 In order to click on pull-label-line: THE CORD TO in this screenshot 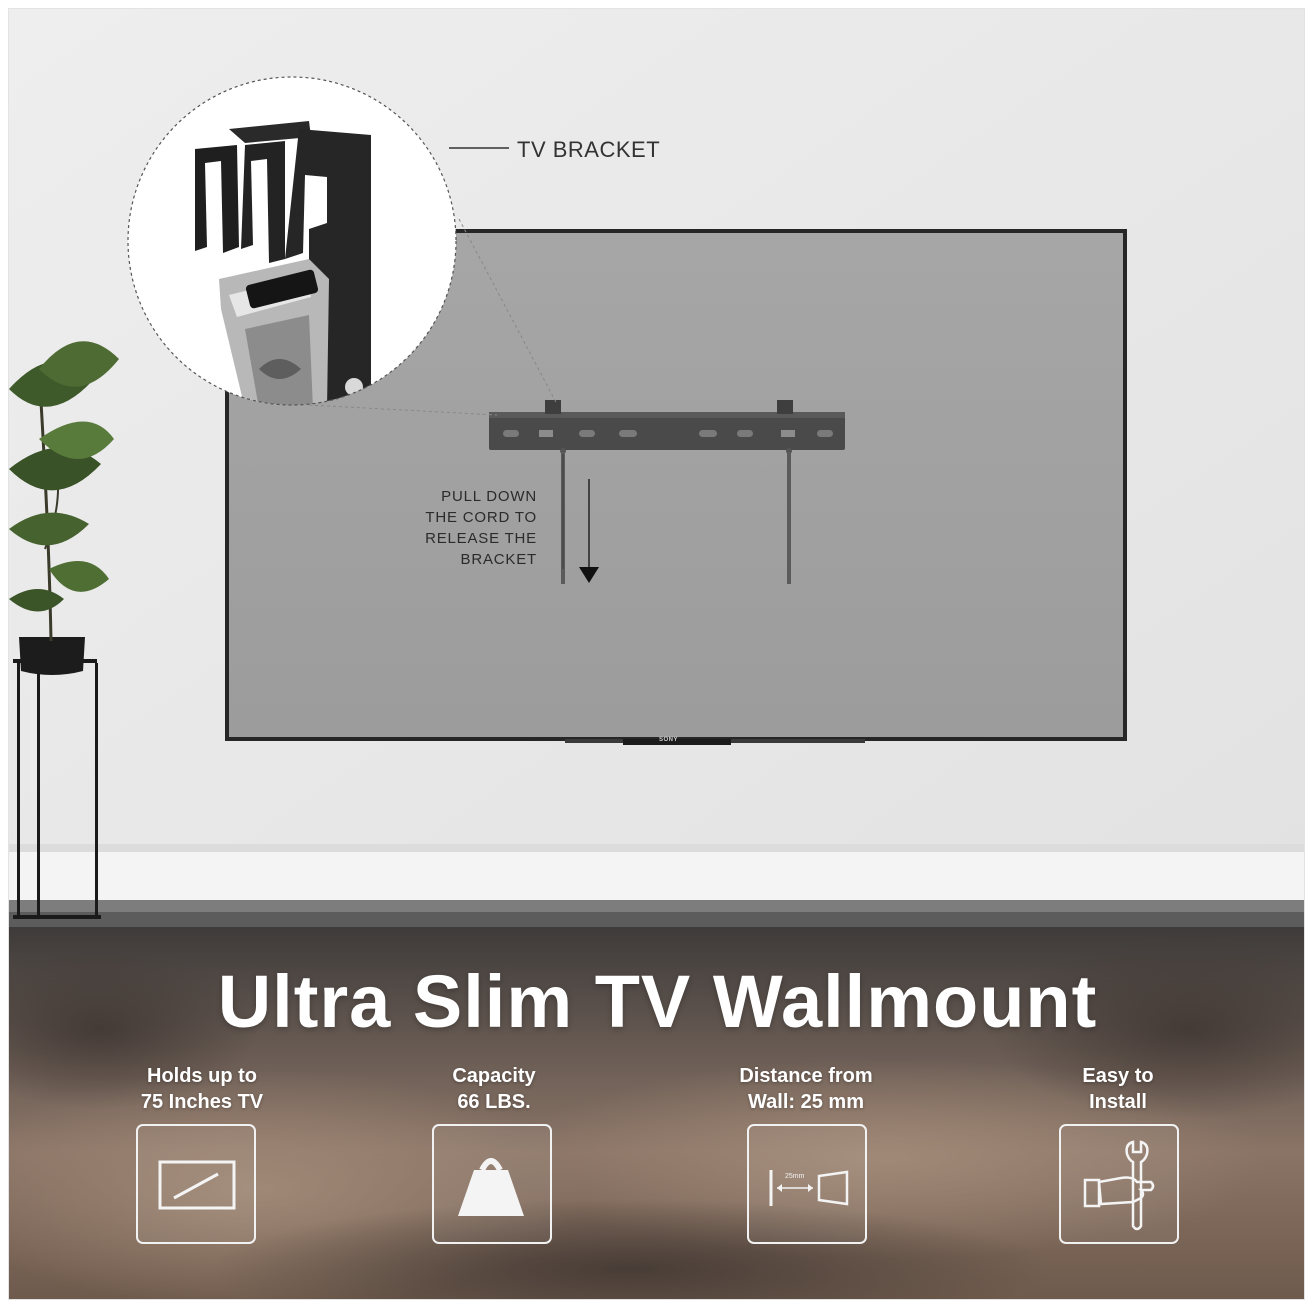, I will do `click(481, 517)`.